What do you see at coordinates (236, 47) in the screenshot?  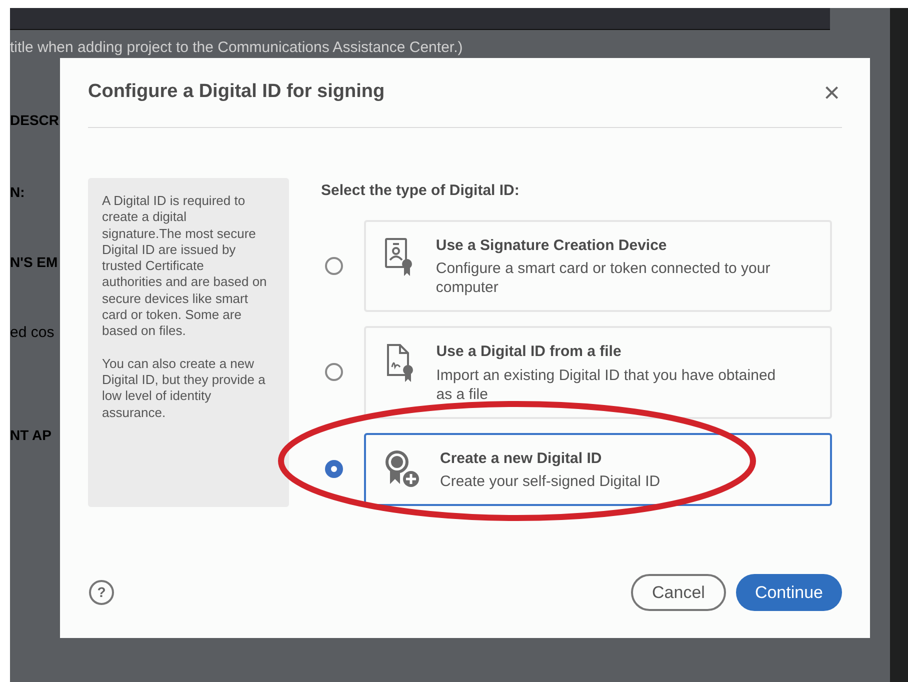 I see `page-text: title when adding project to the Communications Assistance Center.)` at bounding box center [236, 47].